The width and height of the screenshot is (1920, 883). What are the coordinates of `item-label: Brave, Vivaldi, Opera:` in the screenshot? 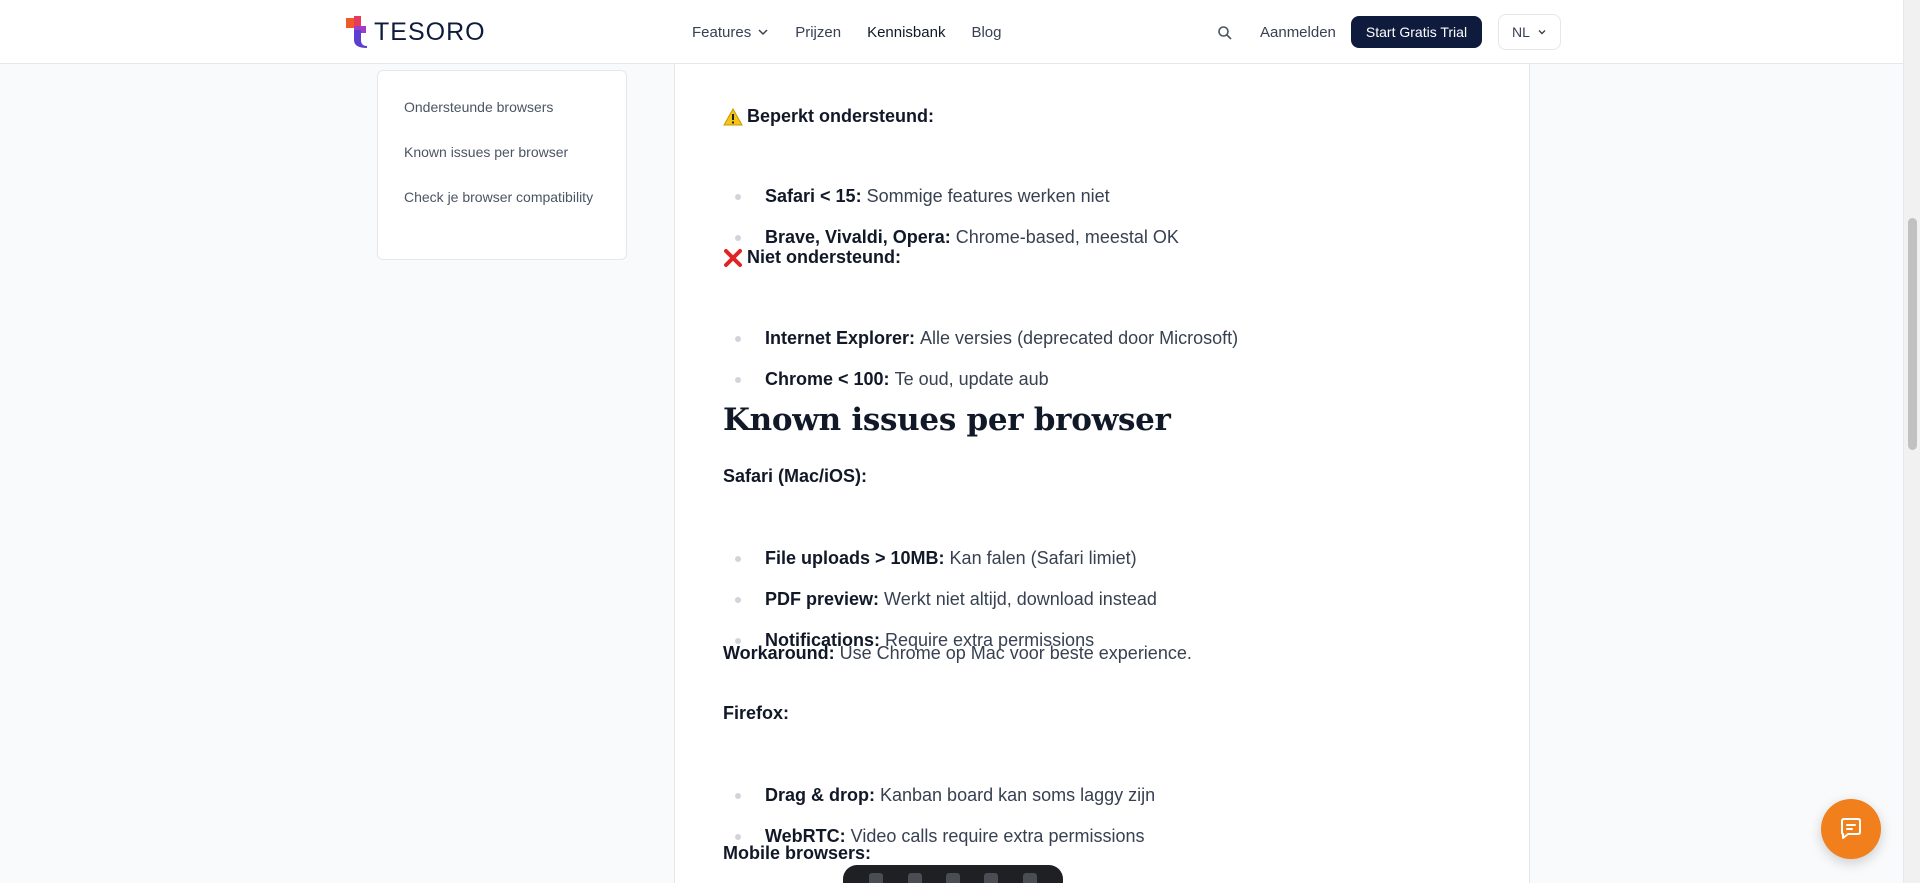 It's located at (858, 237).